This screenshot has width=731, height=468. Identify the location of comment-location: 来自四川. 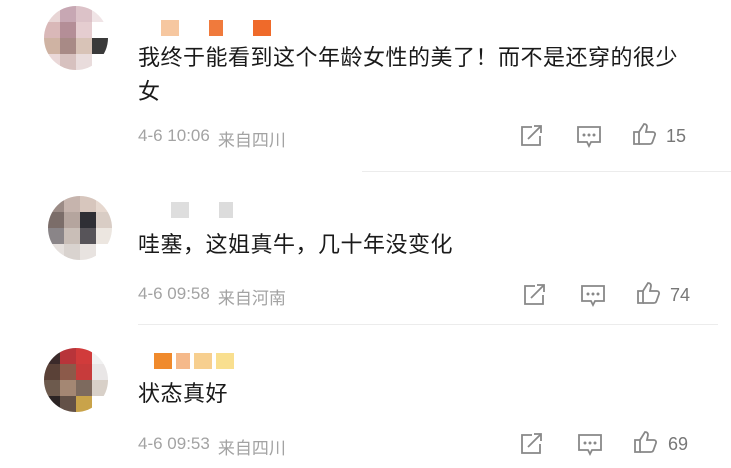
(251, 448).